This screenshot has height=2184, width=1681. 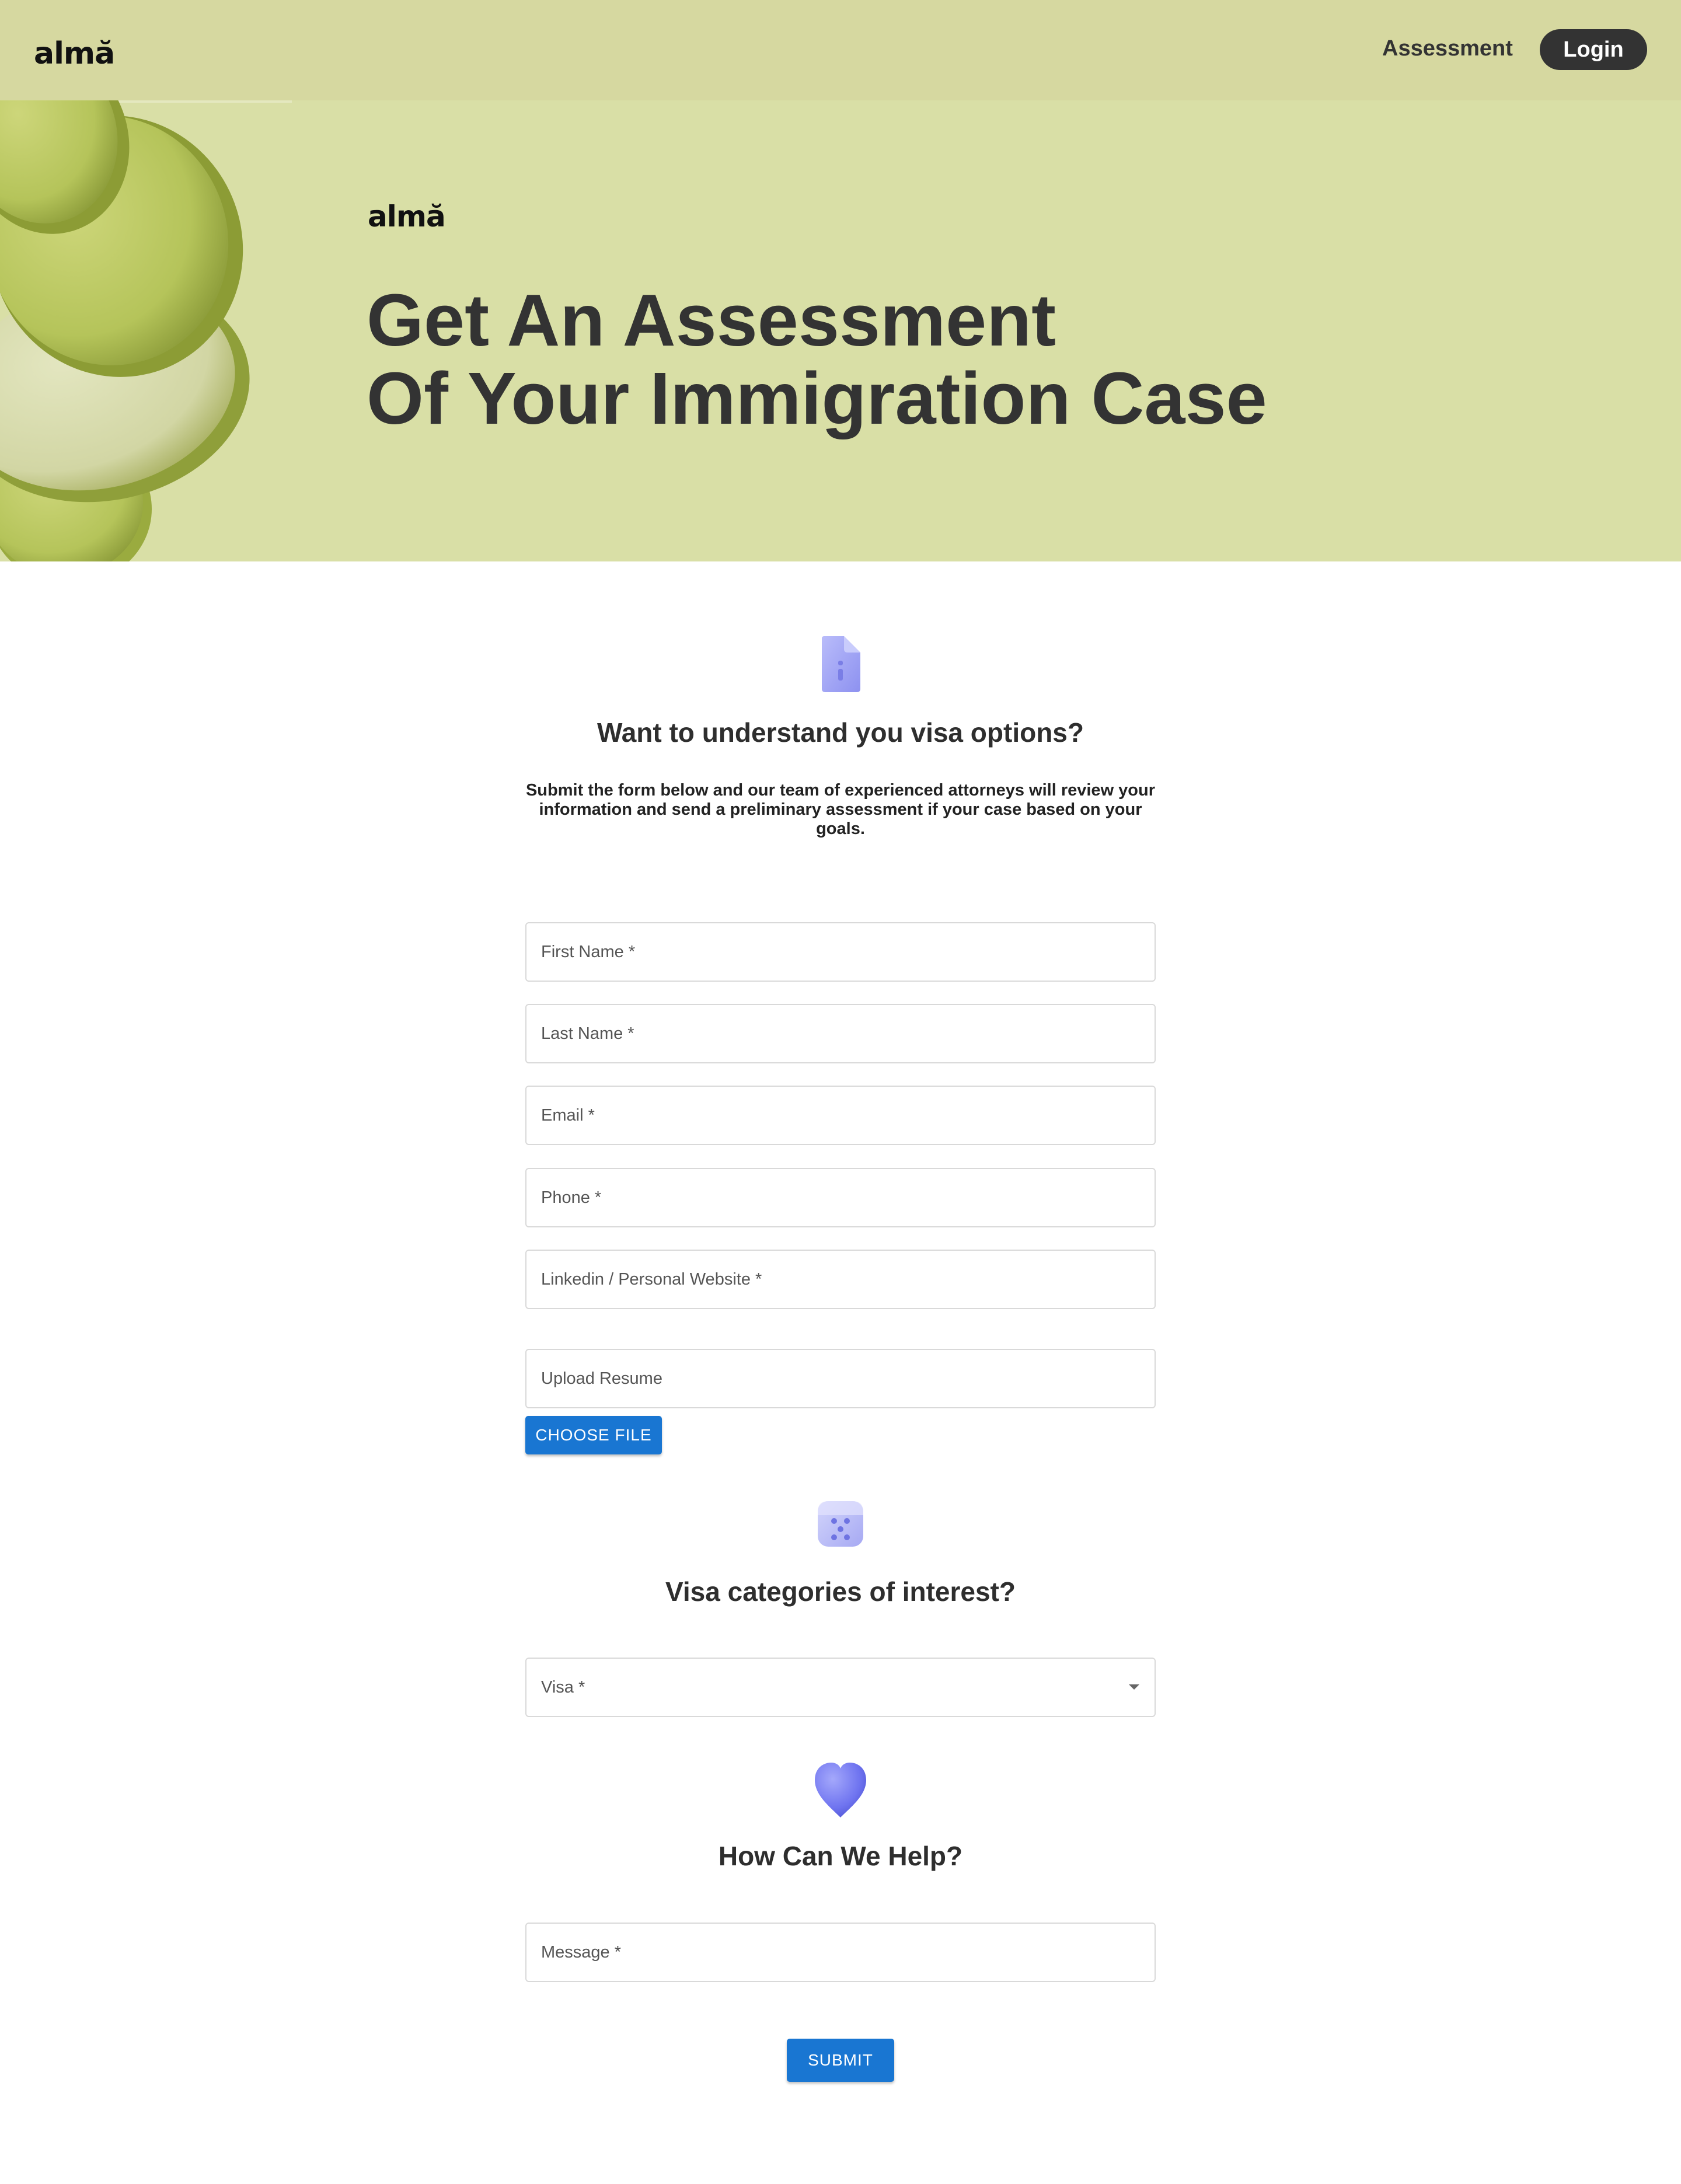 I want to click on visa-categories-heading: Visa categories of interest?, so click(x=840, y=1591).